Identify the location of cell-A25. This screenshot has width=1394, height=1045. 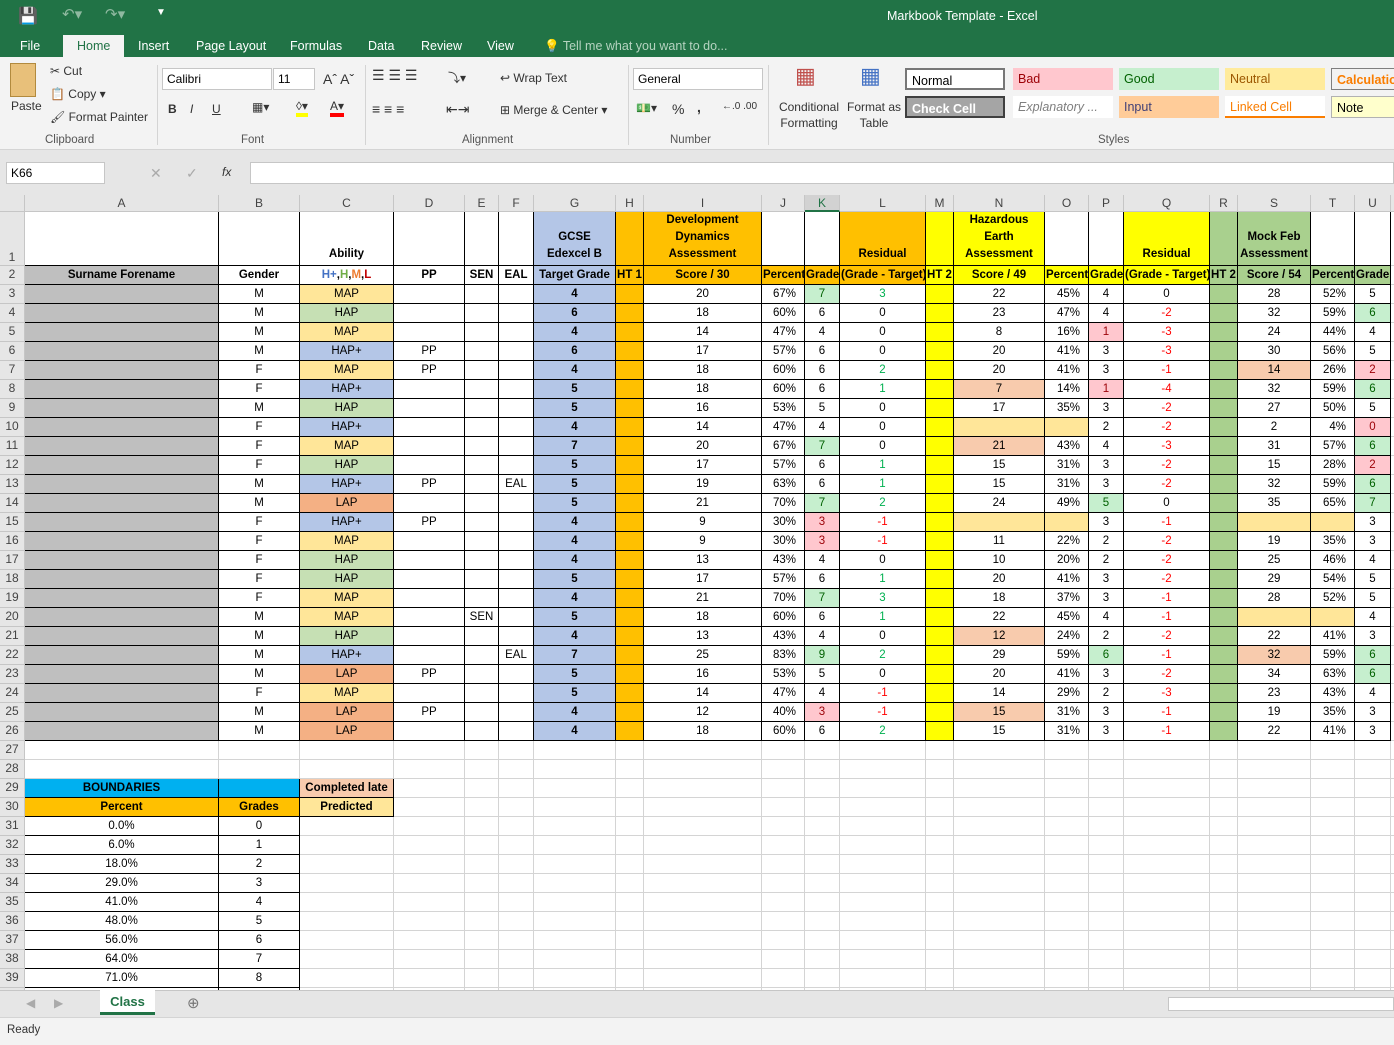
(122, 712).